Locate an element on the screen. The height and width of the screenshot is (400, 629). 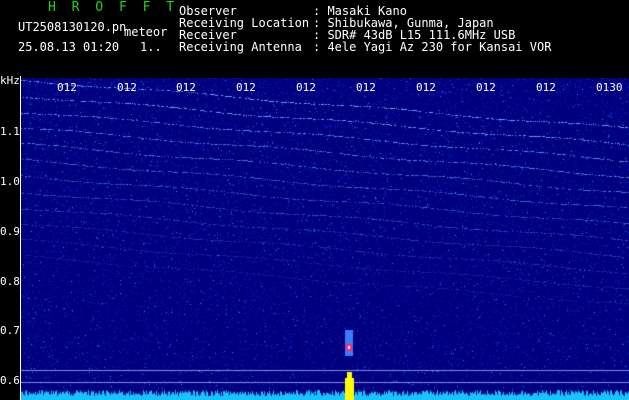
y-tick: 0.9 is located at coordinates (10, 231).